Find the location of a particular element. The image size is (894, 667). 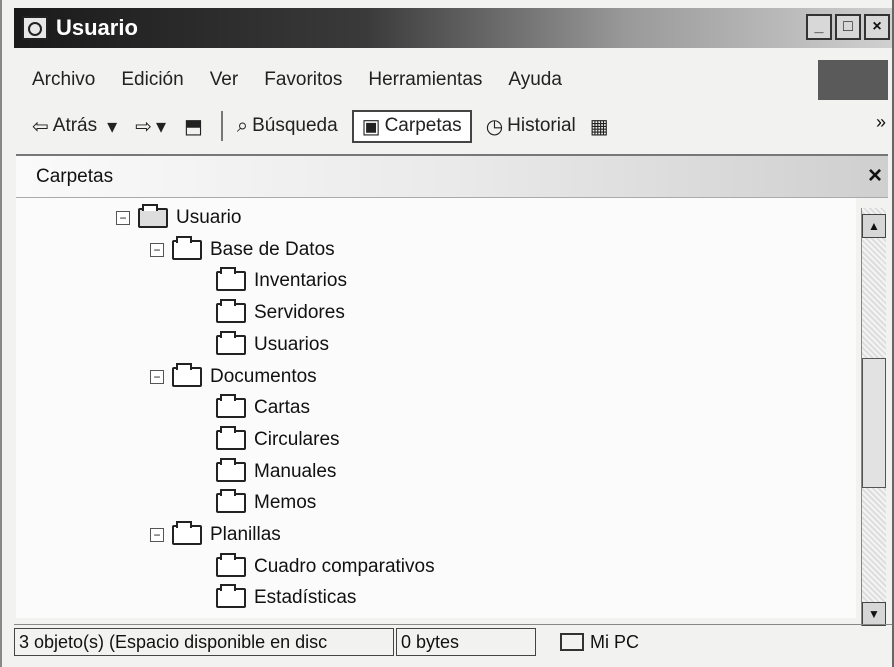

history-button: ◷ Historial is located at coordinates (531, 126).